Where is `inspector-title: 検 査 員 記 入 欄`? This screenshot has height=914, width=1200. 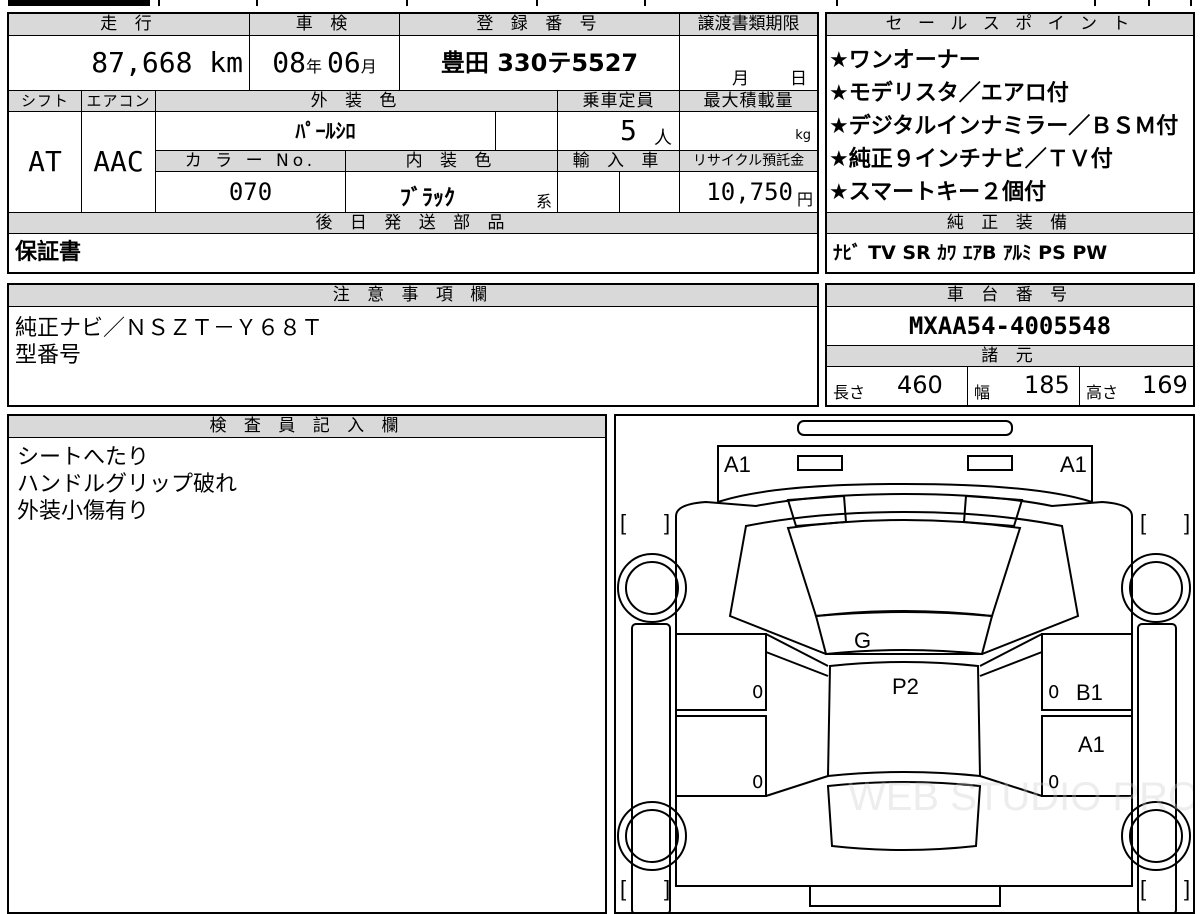 inspector-title: 検 査 員 記 入 欄 is located at coordinates (307, 427).